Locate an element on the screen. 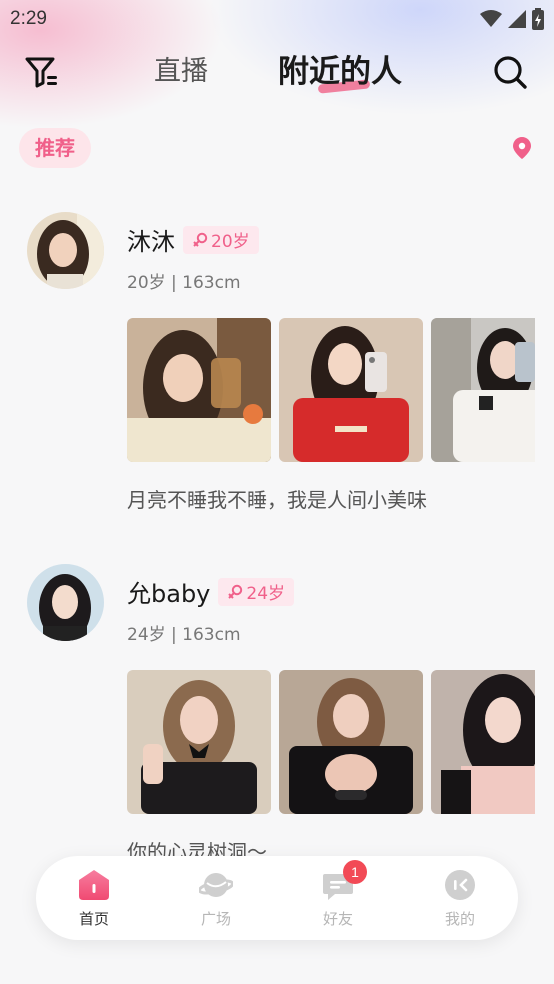 This screenshot has width=554, height=984. tab-nearby: 附近的人 is located at coordinates (340, 72).